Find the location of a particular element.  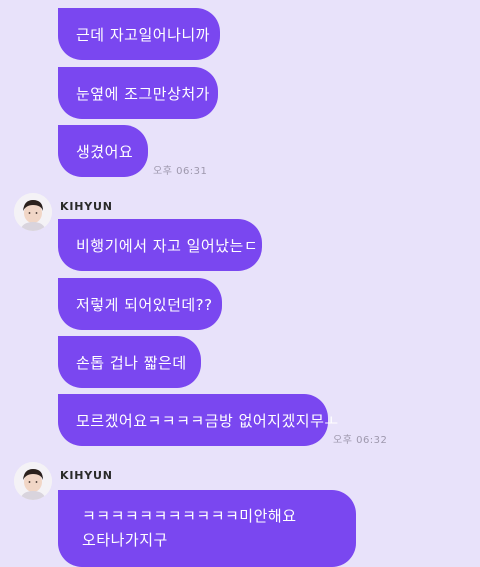

message-bubble: 손톱 겁나 짧은데 is located at coordinates (129, 362).